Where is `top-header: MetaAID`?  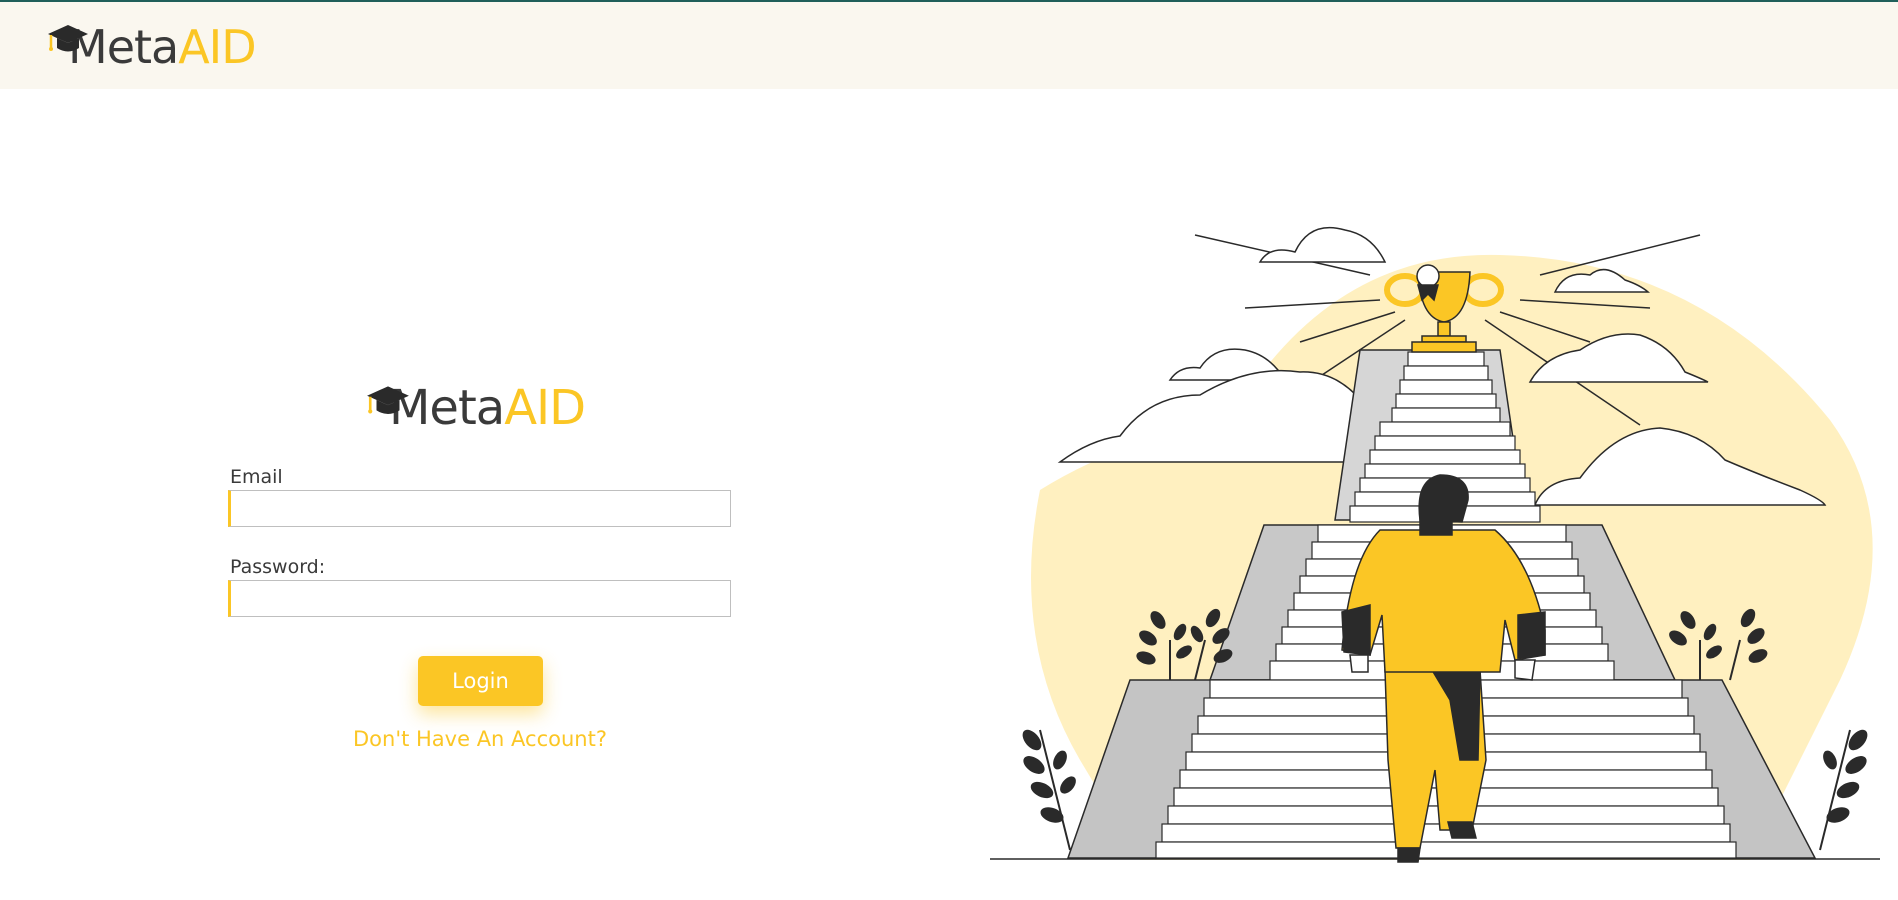 top-header: MetaAID is located at coordinates (949, 44).